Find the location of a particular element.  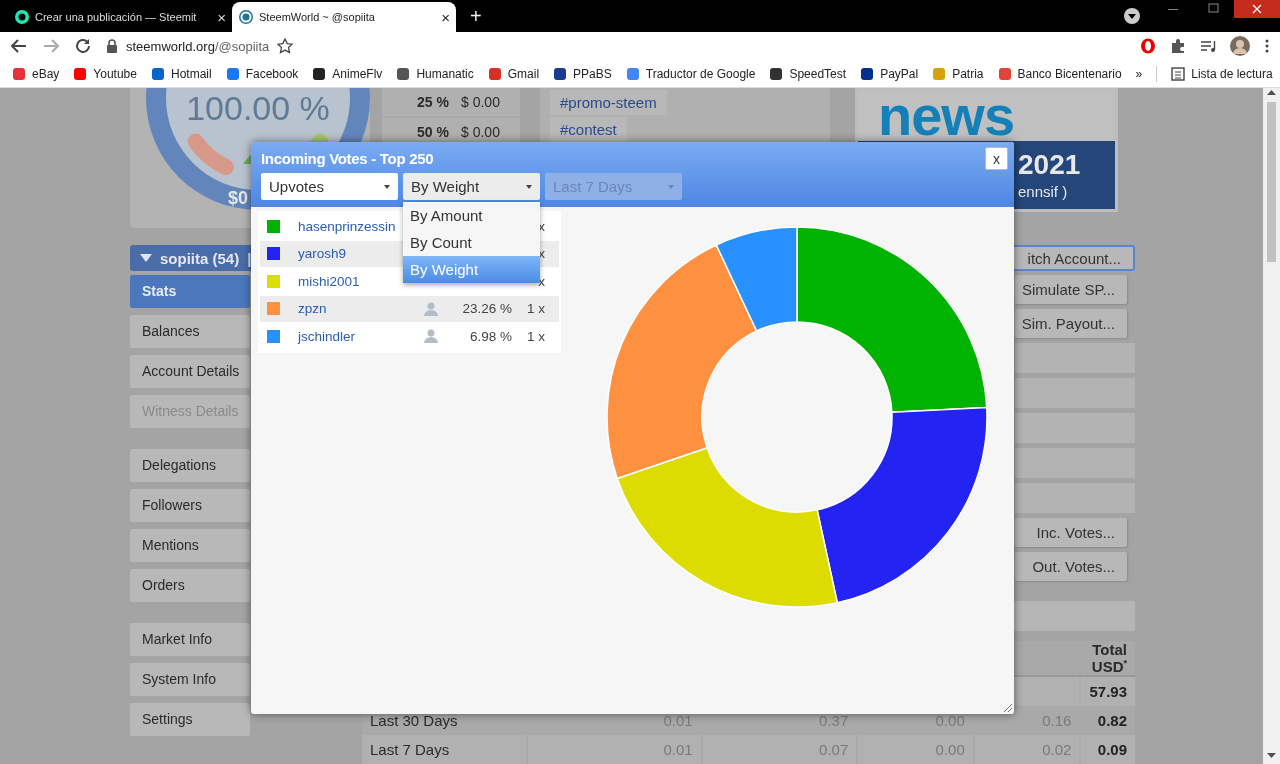

account-name: sopiita (54) is located at coordinates (200, 258).